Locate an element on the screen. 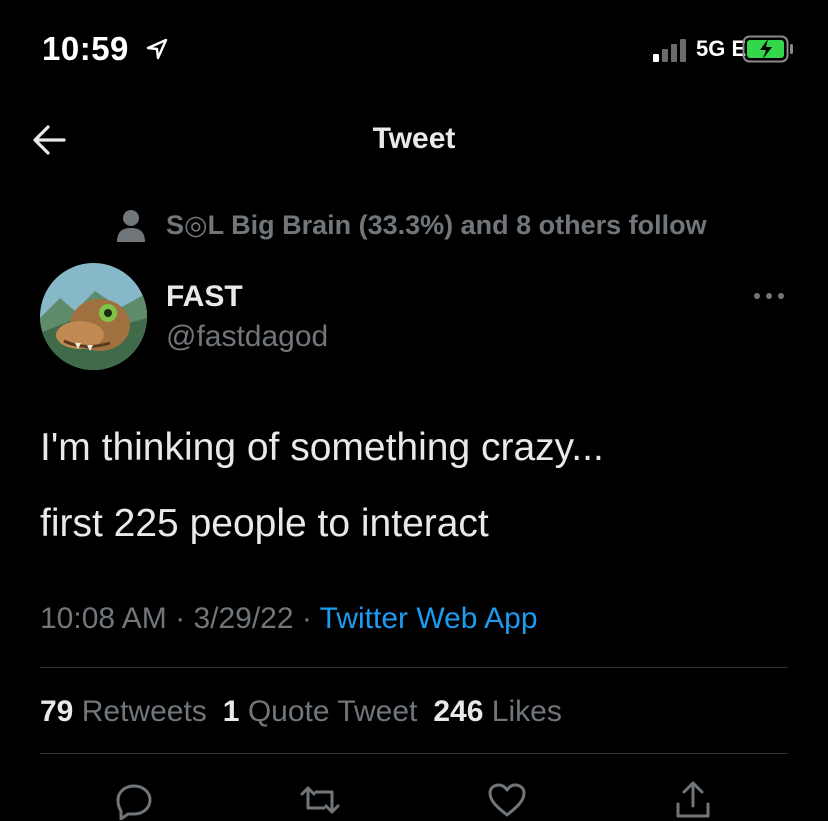 The width and height of the screenshot is (828, 821). tweet-stats: 79 Retweets 1 Quote Tweet 246 Likes is located at coordinates (301, 712).